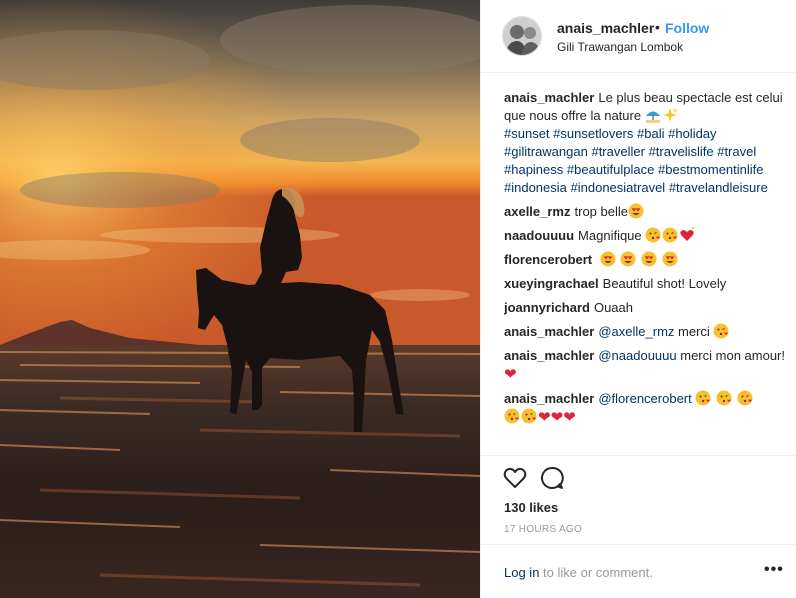 Image resolution: width=796 pixels, height=598 pixels. What do you see at coordinates (681, 151) in the screenshot?
I see `hashtag: #travelislife` at bounding box center [681, 151].